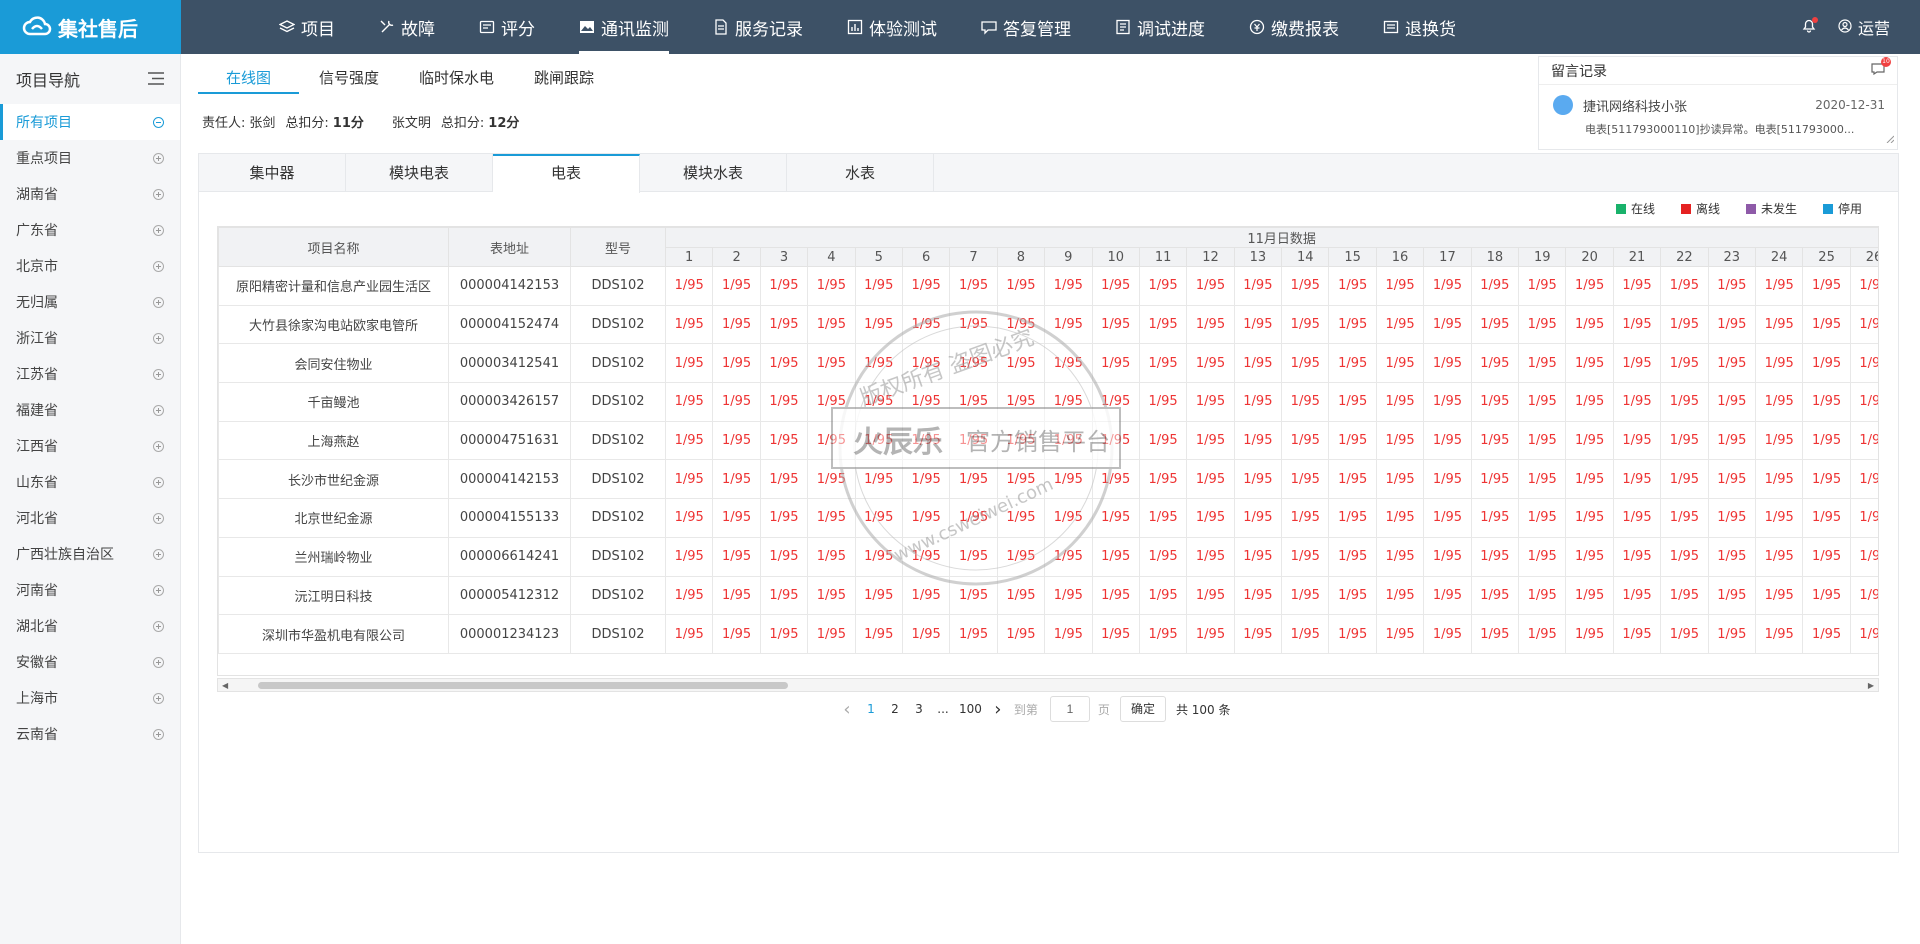 The width and height of the screenshot is (1920, 944). What do you see at coordinates (1871, 685) in the screenshot?
I see `scroll-right-icon: ▶` at bounding box center [1871, 685].